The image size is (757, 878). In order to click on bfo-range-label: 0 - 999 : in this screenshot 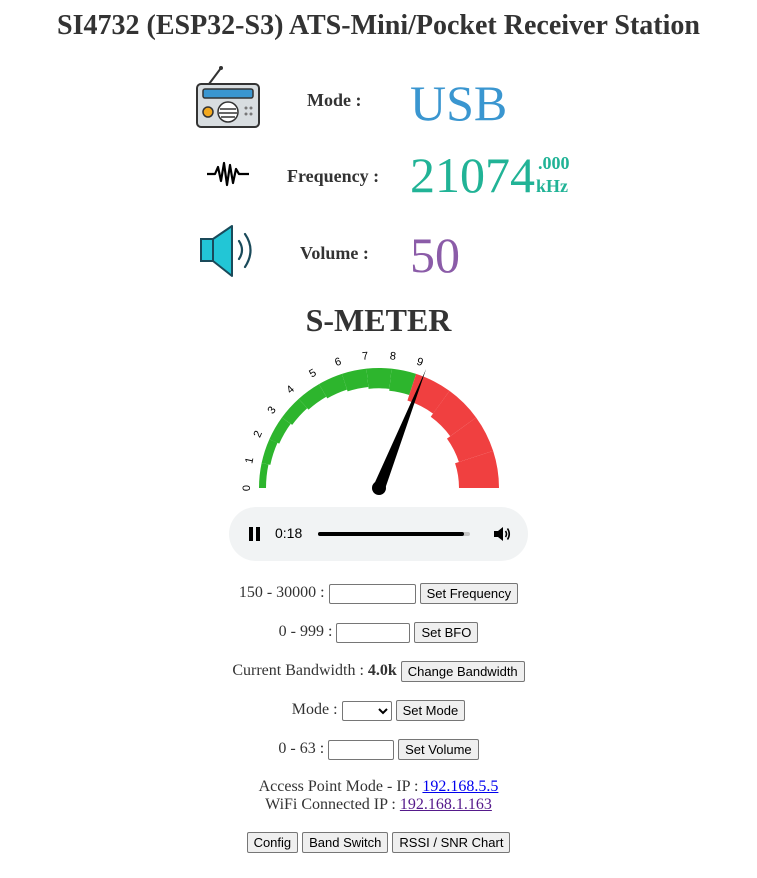, I will do `click(305, 632)`.